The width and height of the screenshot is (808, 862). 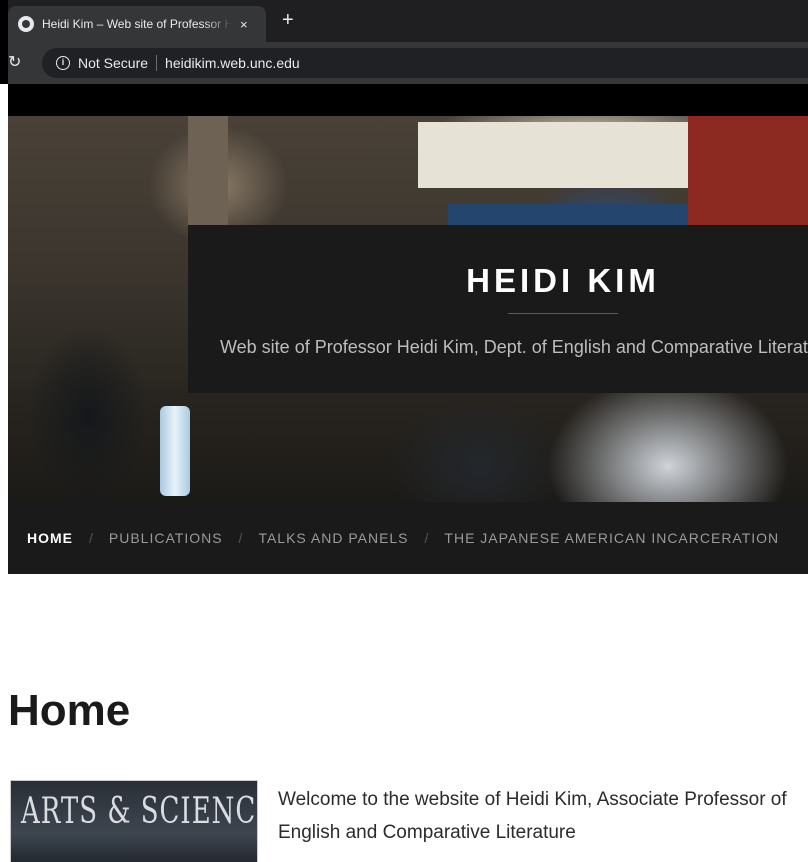 What do you see at coordinates (498, 281) in the screenshot?
I see `site-title: HEIDI KIM` at bounding box center [498, 281].